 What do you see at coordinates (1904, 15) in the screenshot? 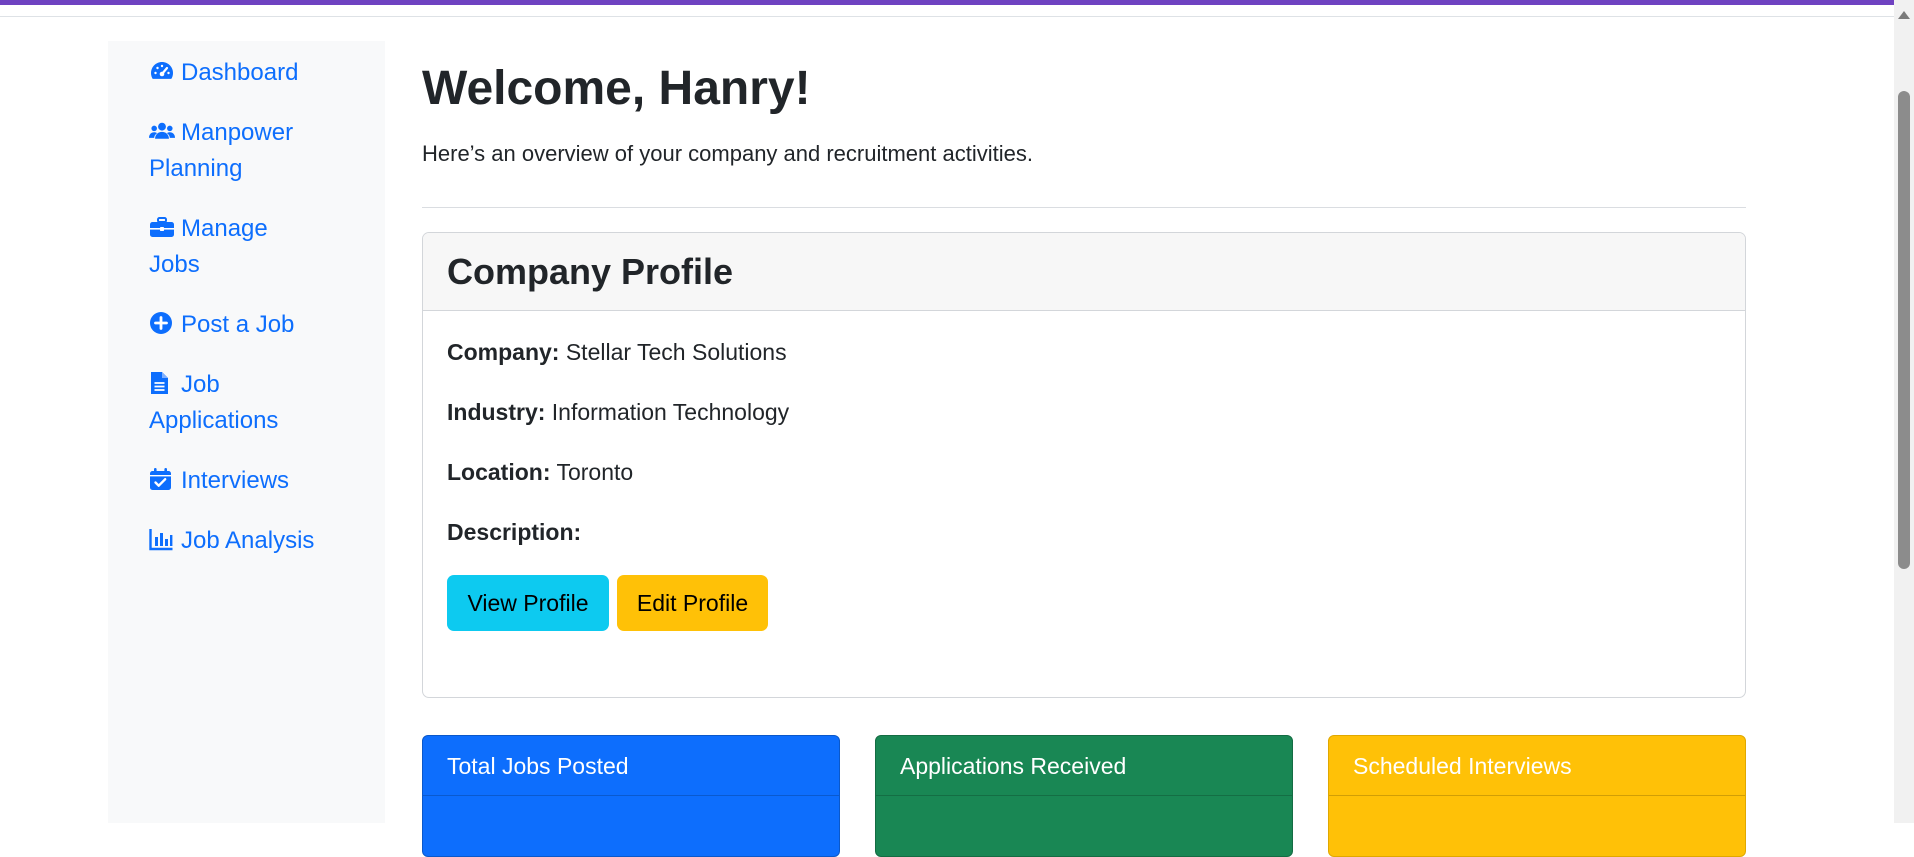
I see `scroll-up-arrow-icon` at bounding box center [1904, 15].